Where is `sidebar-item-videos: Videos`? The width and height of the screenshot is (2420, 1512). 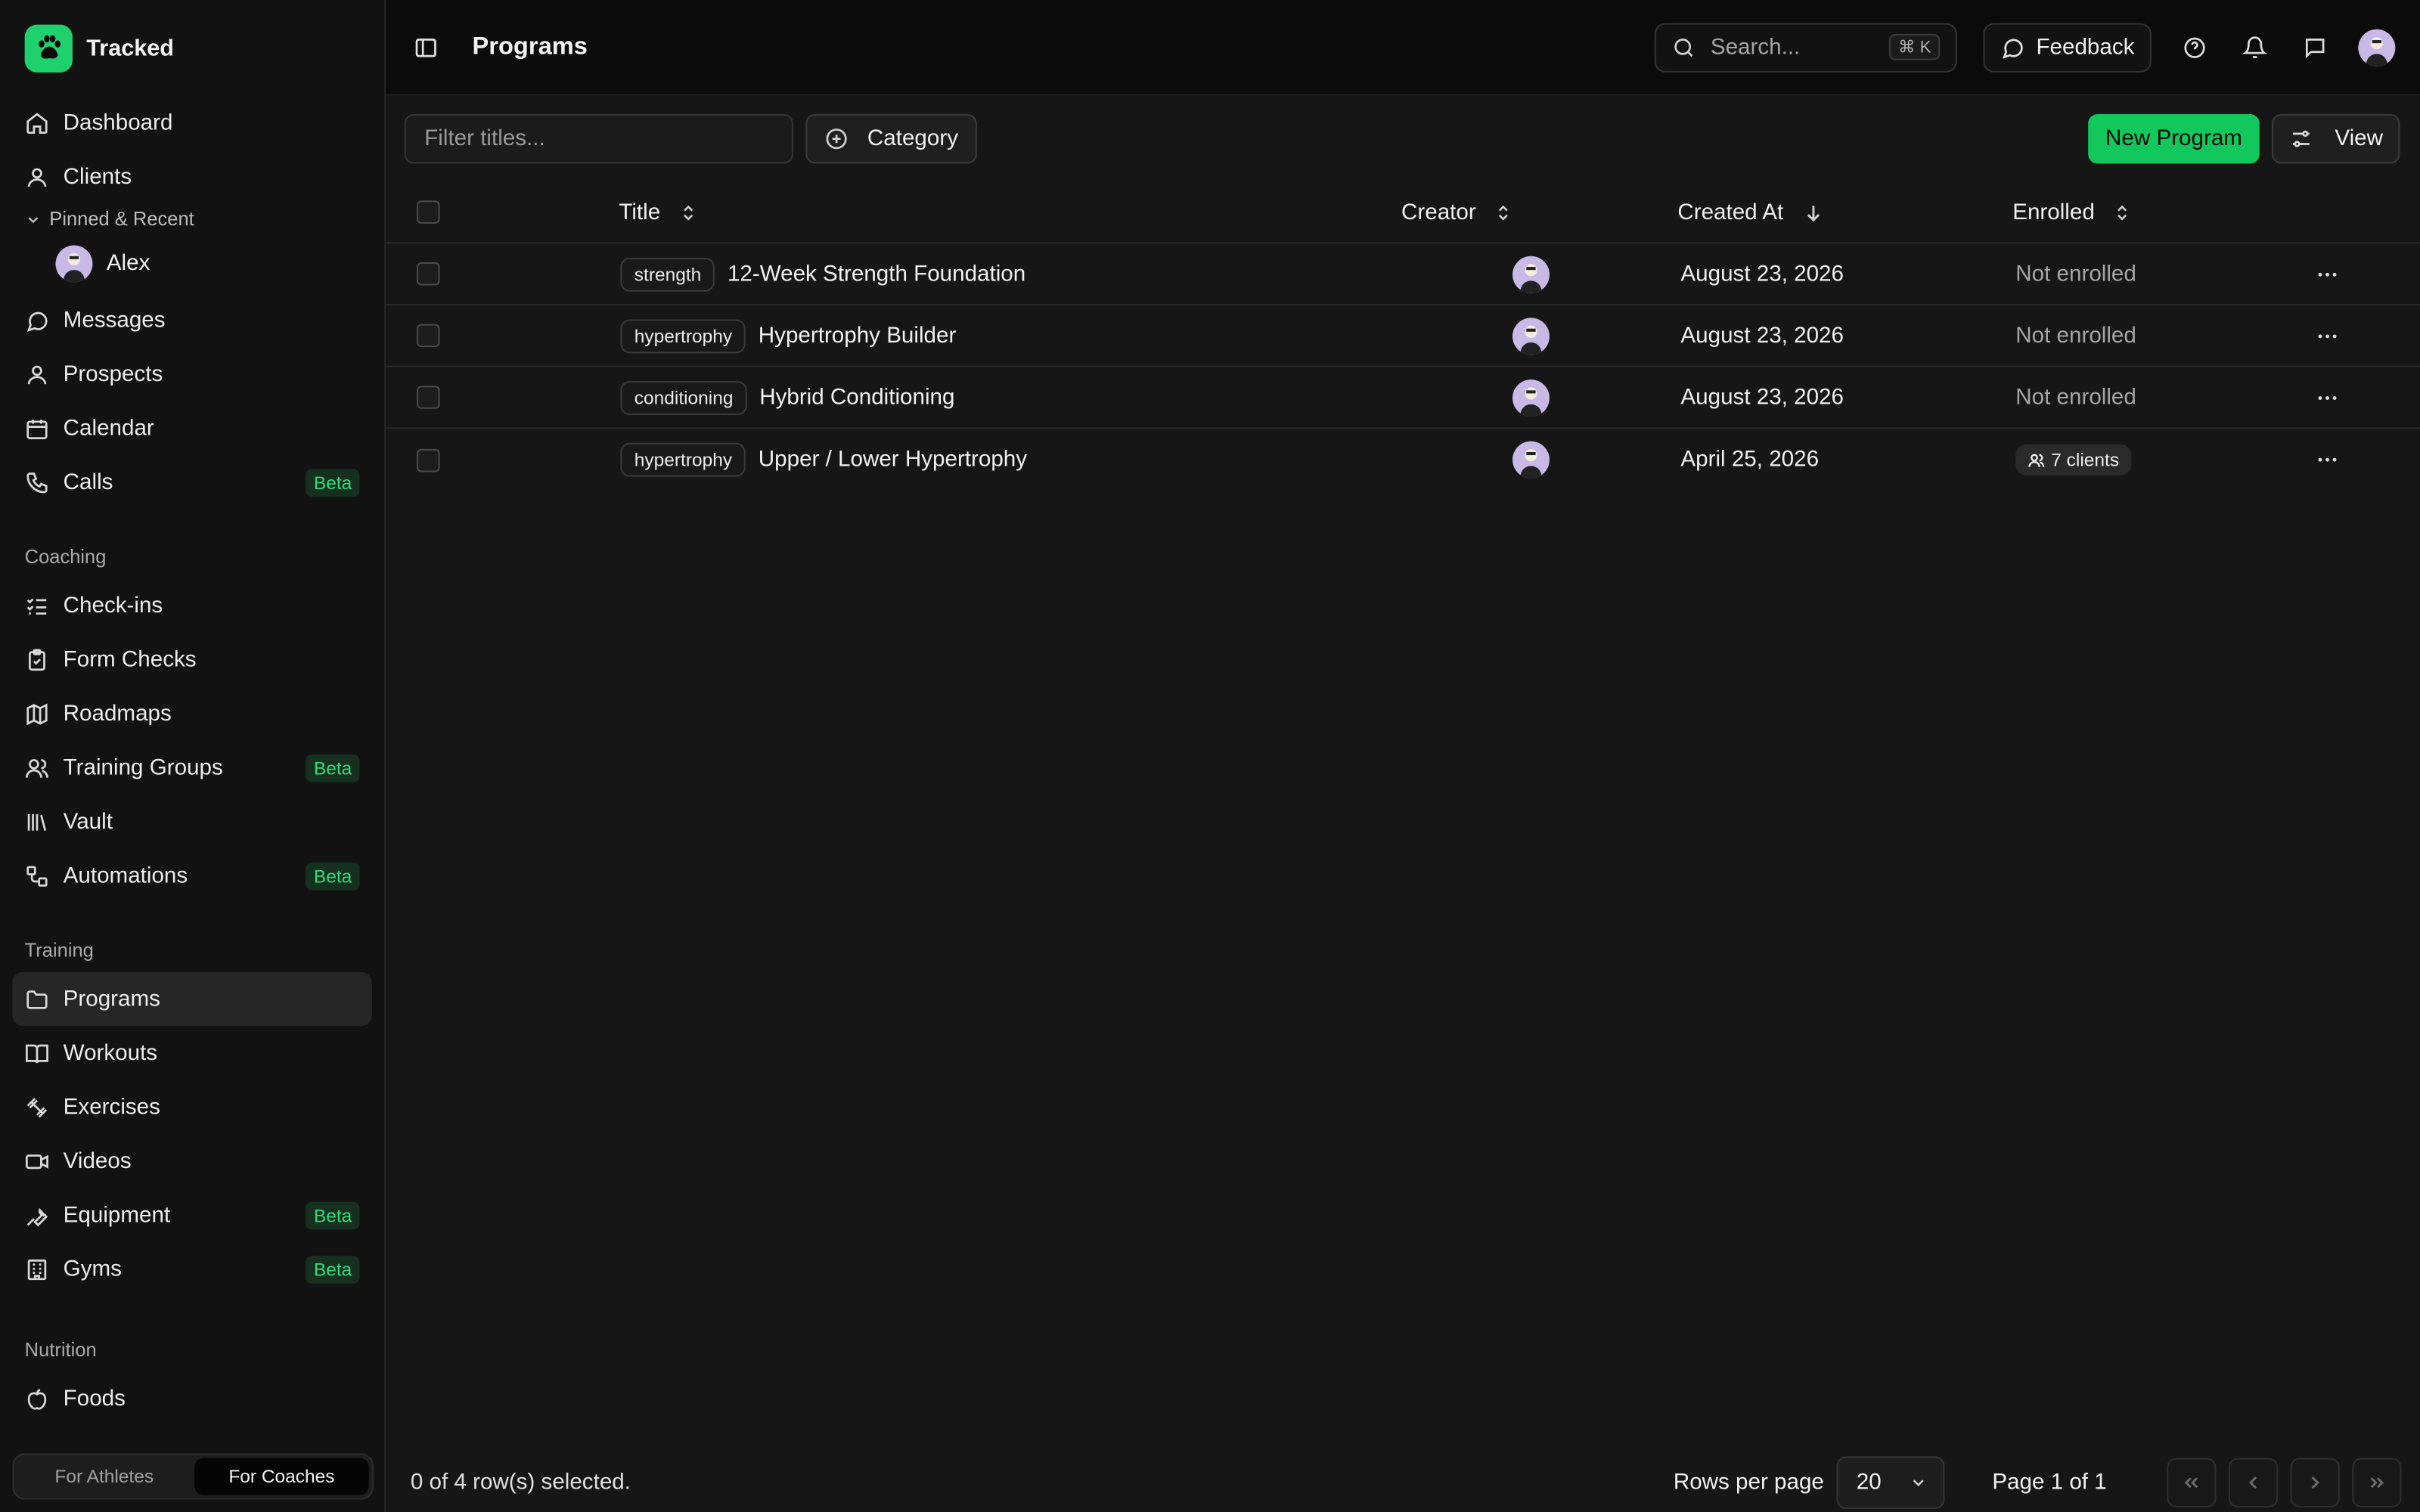
sidebar-item-videos: Videos is located at coordinates (192, 1161).